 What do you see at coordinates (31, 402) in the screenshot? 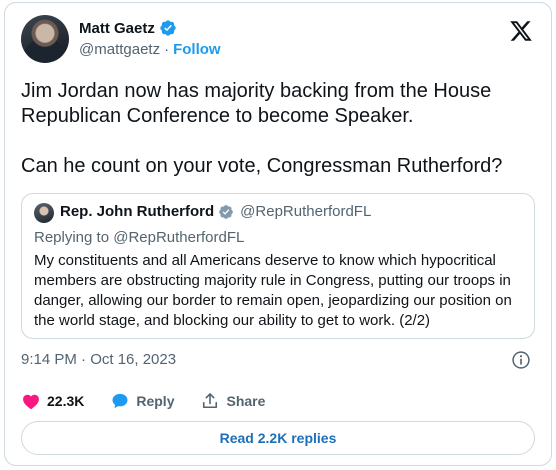
I see `heart-icon` at bounding box center [31, 402].